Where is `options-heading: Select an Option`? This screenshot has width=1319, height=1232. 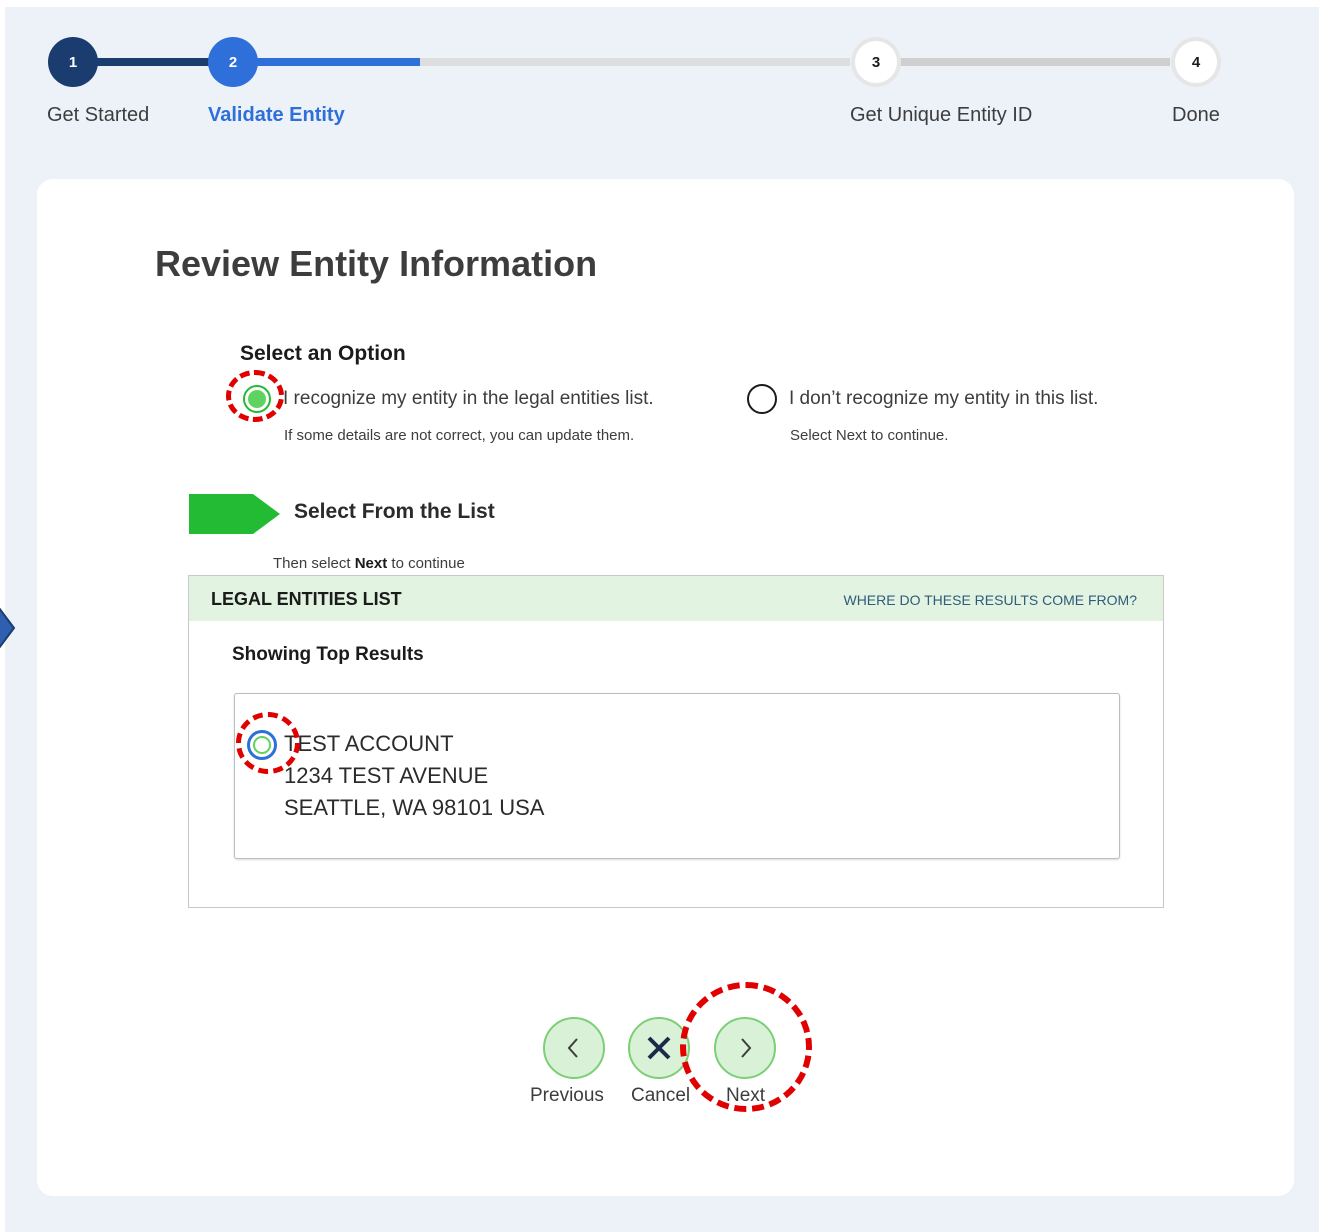 options-heading: Select an Option is located at coordinates (323, 353).